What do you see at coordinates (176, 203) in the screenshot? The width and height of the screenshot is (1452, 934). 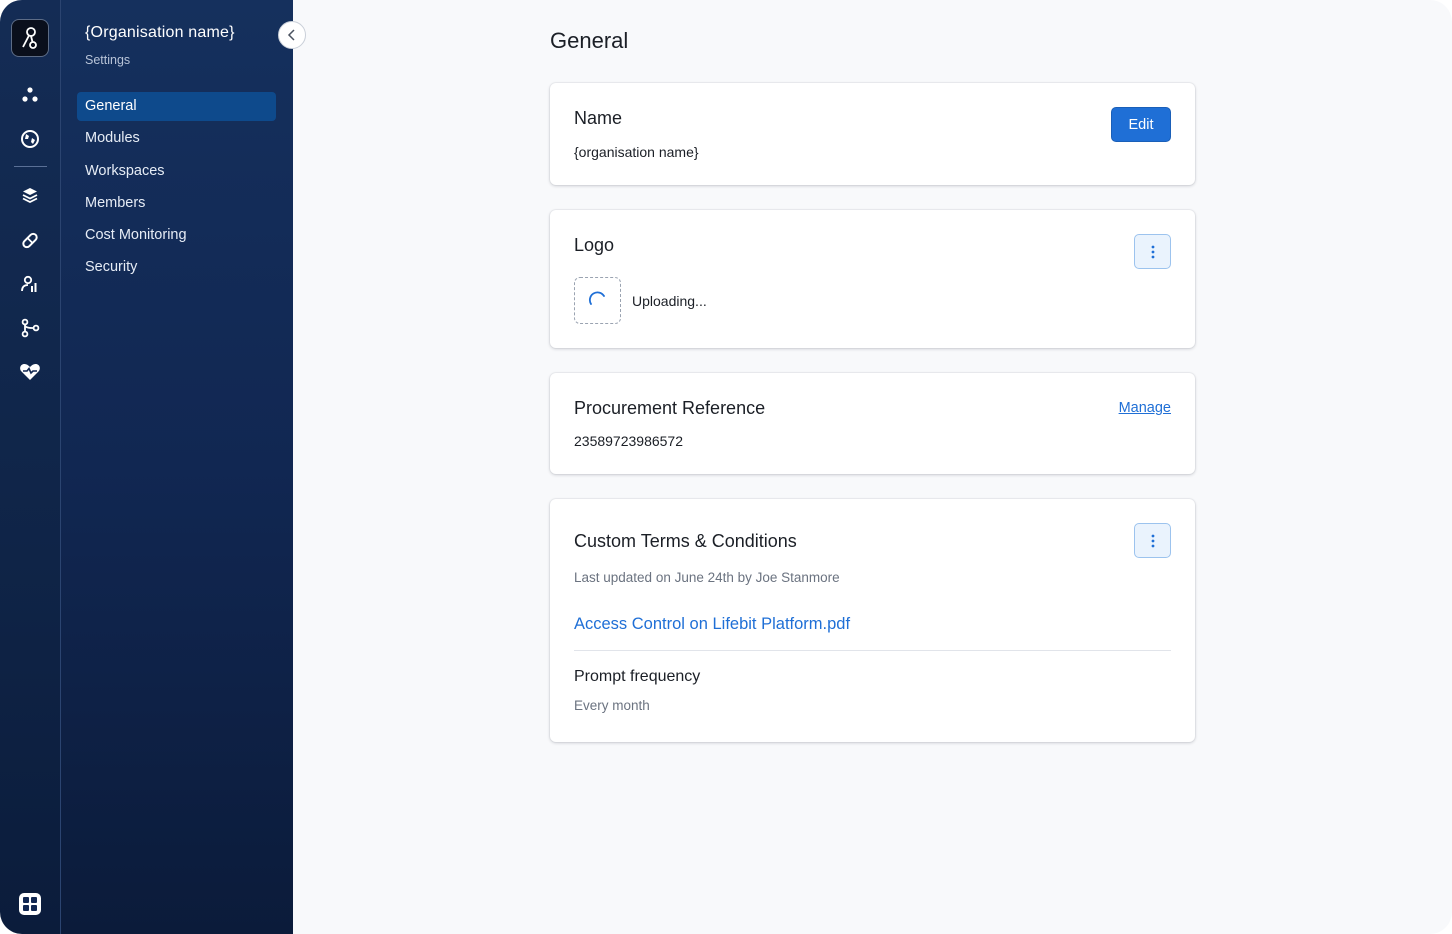 I see `sidebar-item-members: Members` at bounding box center [176, 203].